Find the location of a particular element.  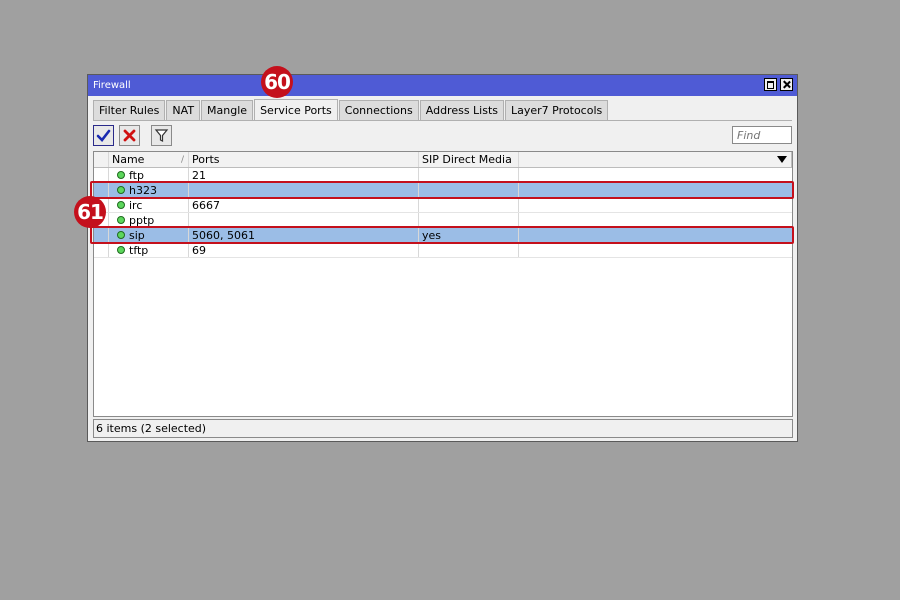

table-header: Name / Ports SIP Direct Media is located at coordinates (443, 160).